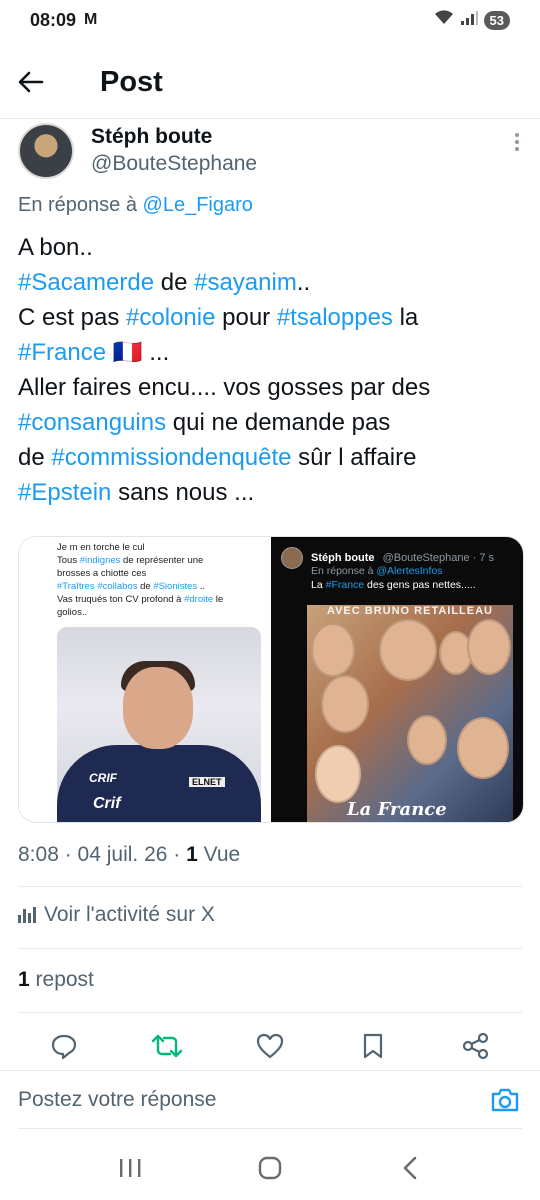 This screenshot has height=1200, width=540. What do you see at coordinates (270, 118) in the screenshot?
I see `header-divider` at bounding box center [270, 118].